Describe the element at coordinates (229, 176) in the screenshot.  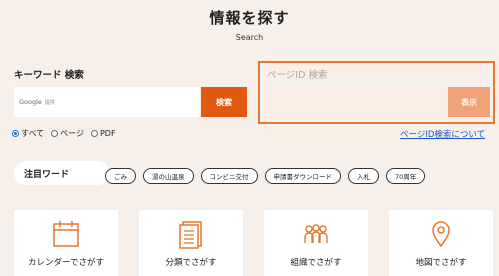
I see `tag-convenience-issuance: コンビニ交付` at that location.